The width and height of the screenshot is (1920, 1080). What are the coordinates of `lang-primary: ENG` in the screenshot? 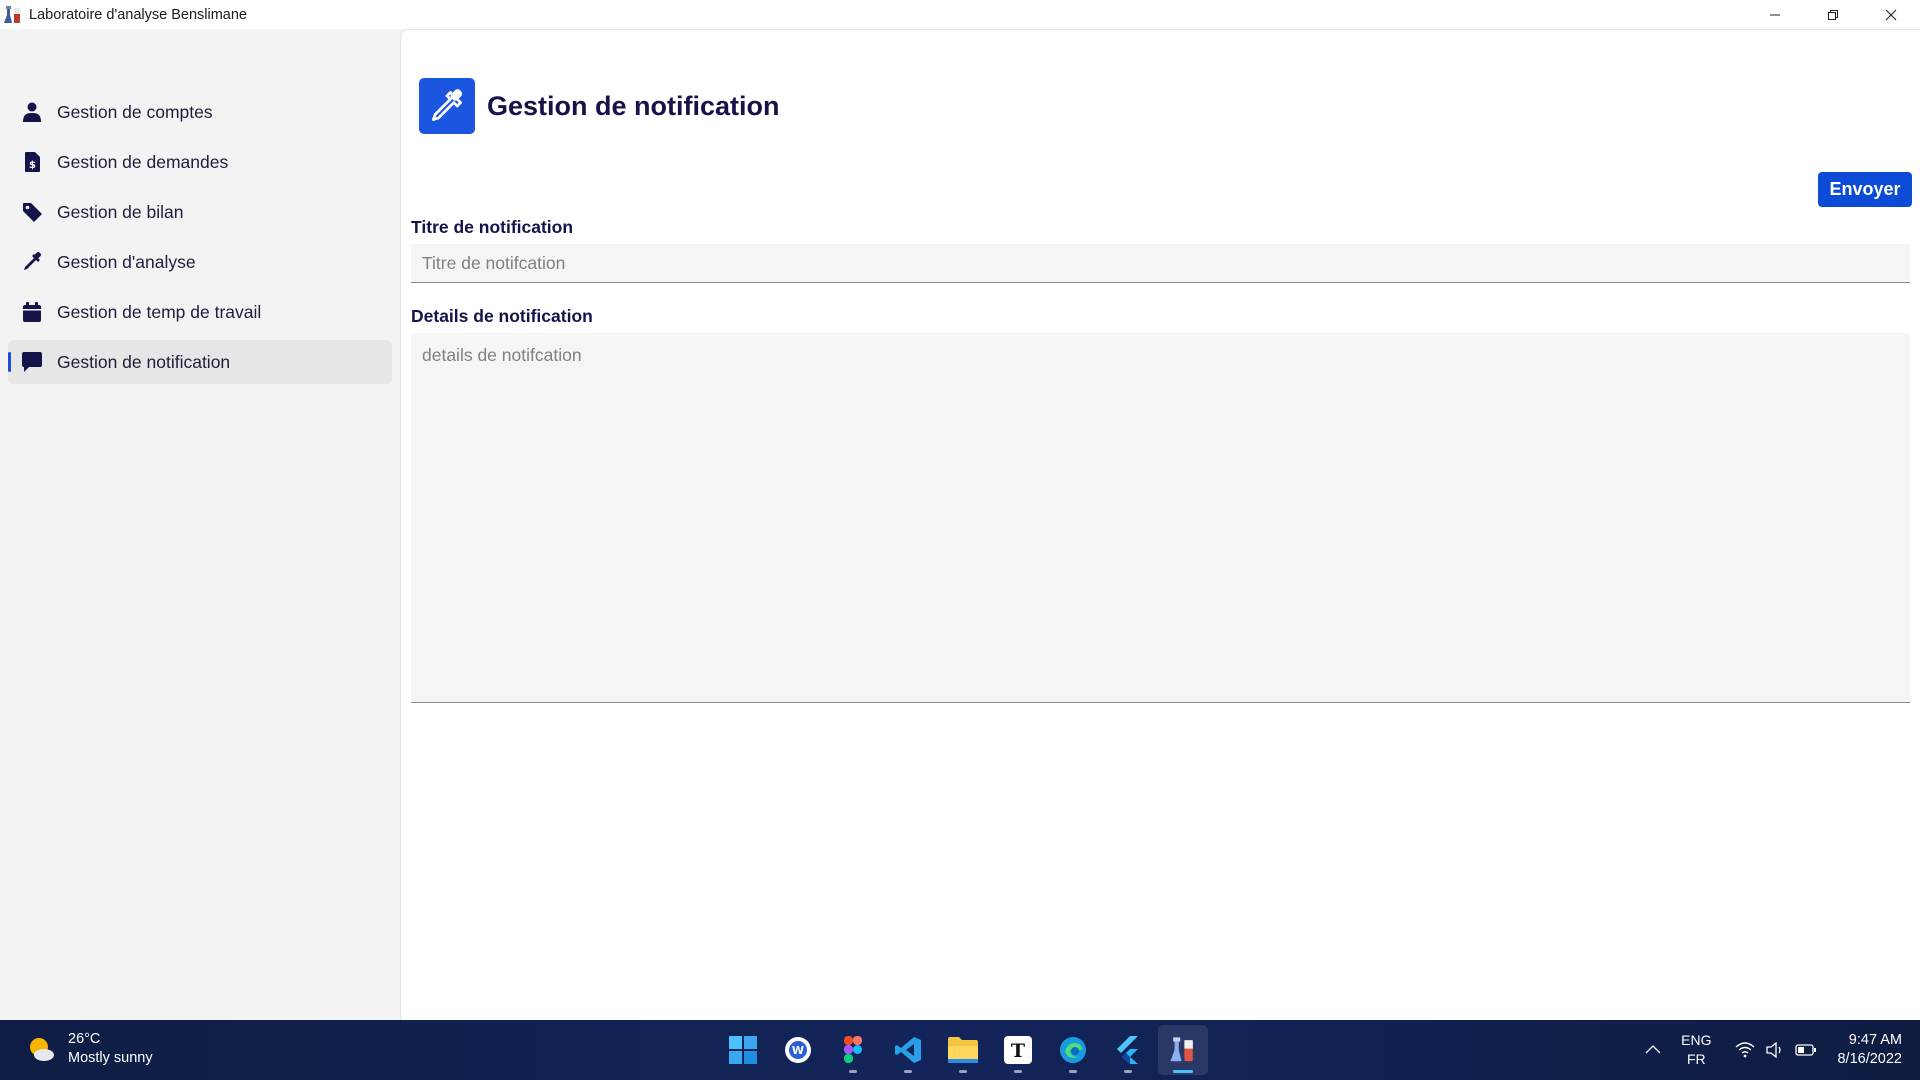 It's located at (1696, 1040).